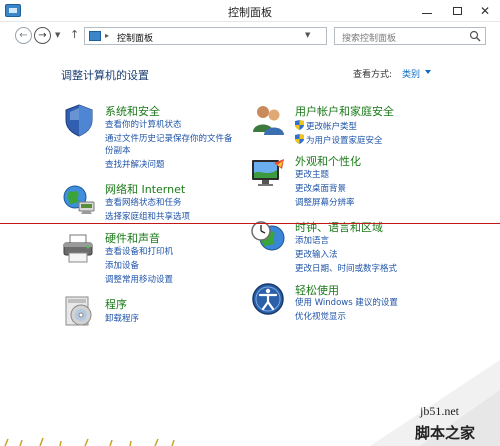 Image resolution: width=500 pixels, height=446 pixels. I want to click on search-input: 搜索控制面板, so click(410, 36).